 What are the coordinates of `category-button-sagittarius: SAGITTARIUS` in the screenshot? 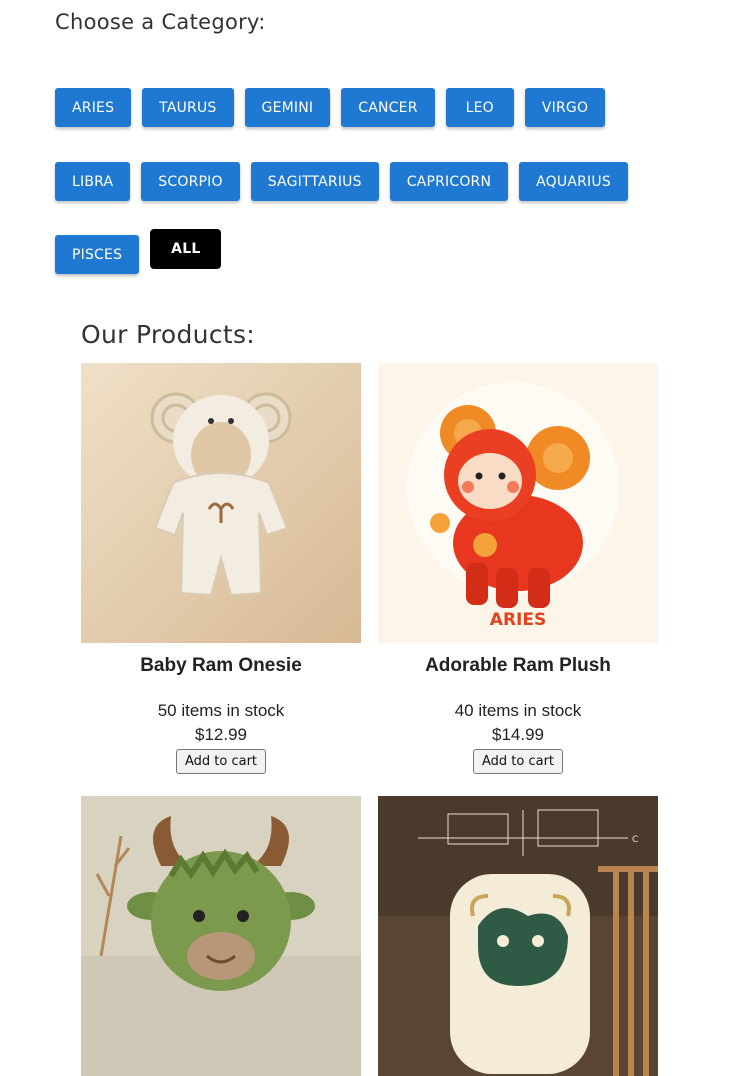 It's located at (314, 181).